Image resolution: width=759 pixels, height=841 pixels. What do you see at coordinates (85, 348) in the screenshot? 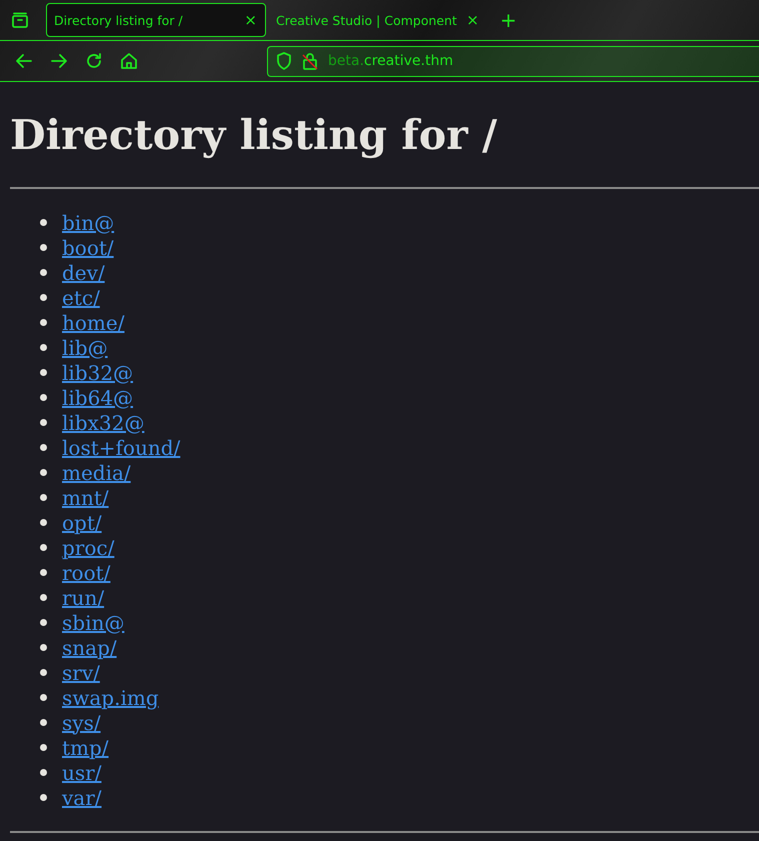
I see `file-link: lib@` at bounding box center [85, 348].